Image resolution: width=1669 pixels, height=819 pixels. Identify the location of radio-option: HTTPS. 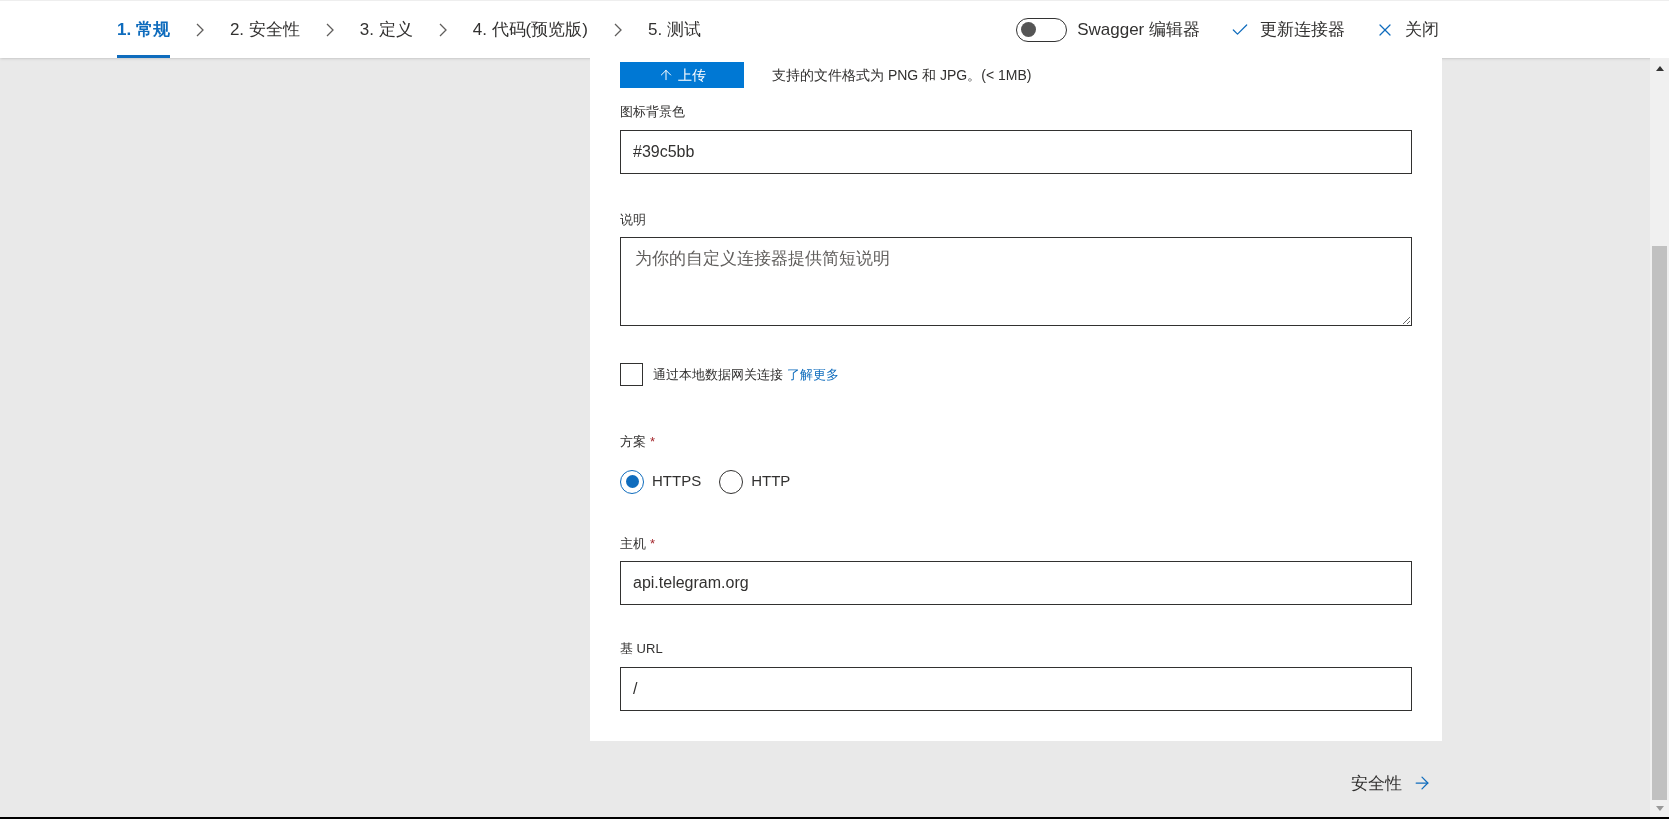
(661, 481).